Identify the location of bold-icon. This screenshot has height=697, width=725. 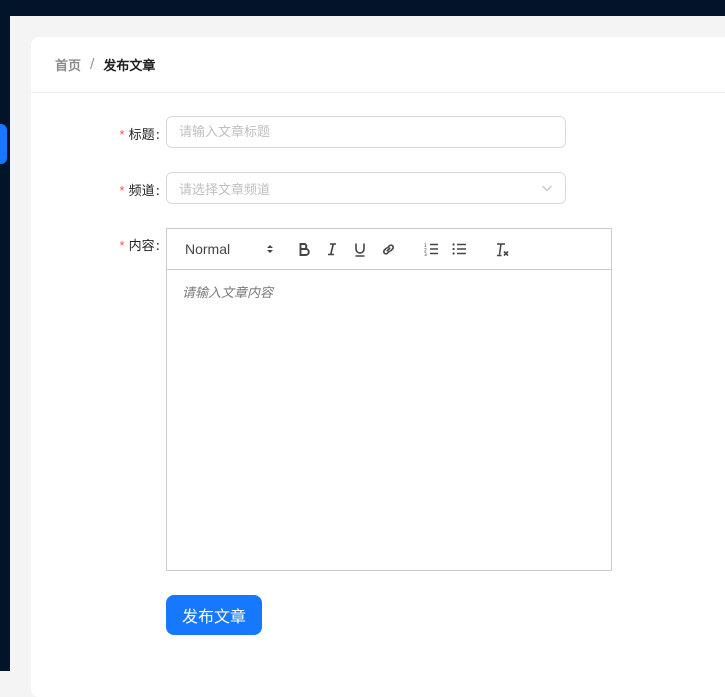
(304, 249).